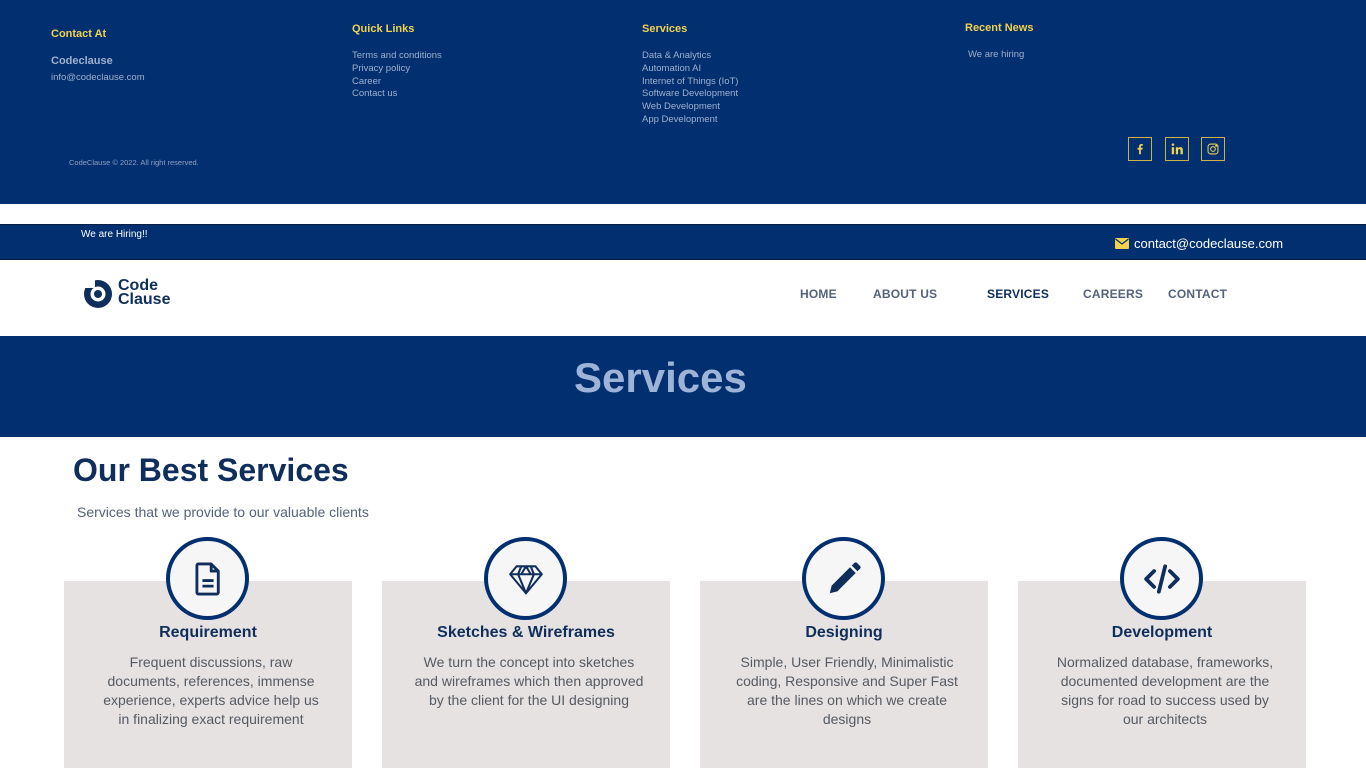  Describe the element at coordinates (690, 107) in the screenshot. I see `footer-link-web-dev: Web Development` at that location.